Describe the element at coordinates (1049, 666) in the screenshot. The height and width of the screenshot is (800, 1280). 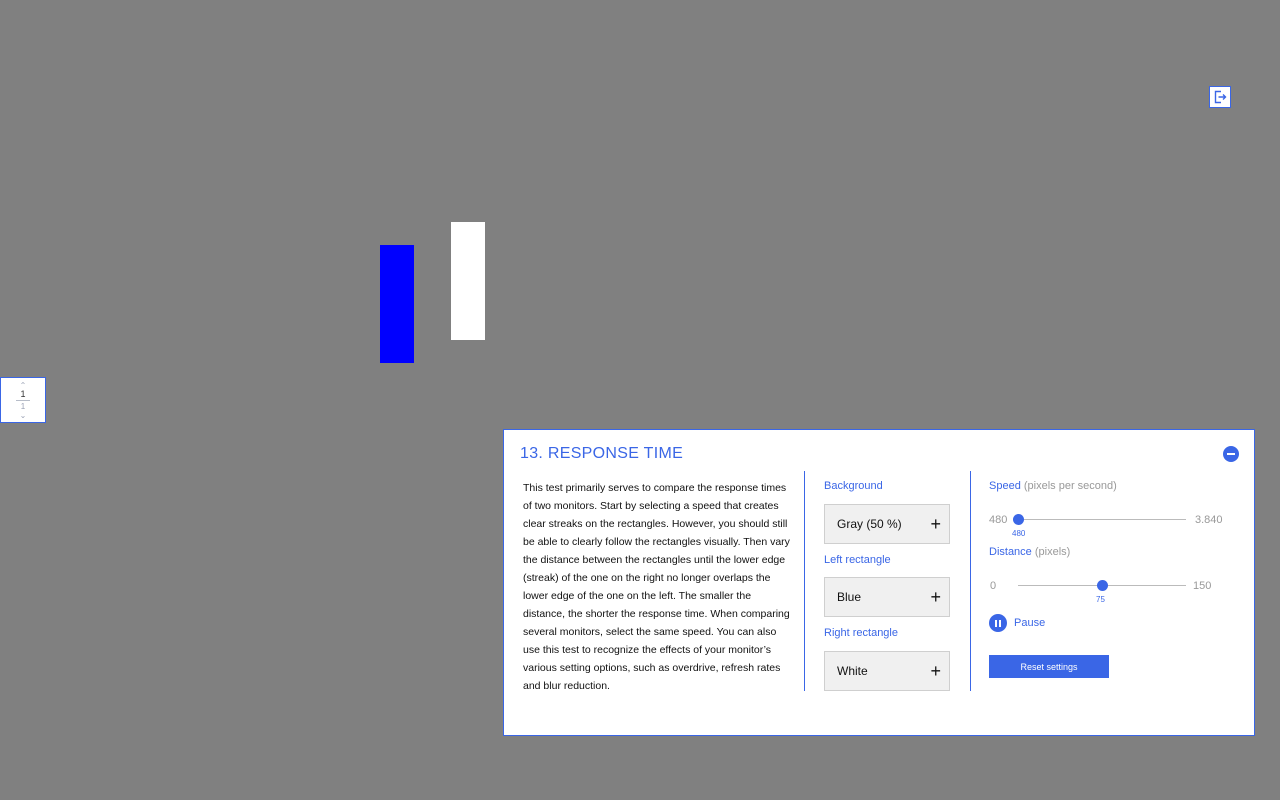
I see `reset-settings-button: Reset settings` at that location.